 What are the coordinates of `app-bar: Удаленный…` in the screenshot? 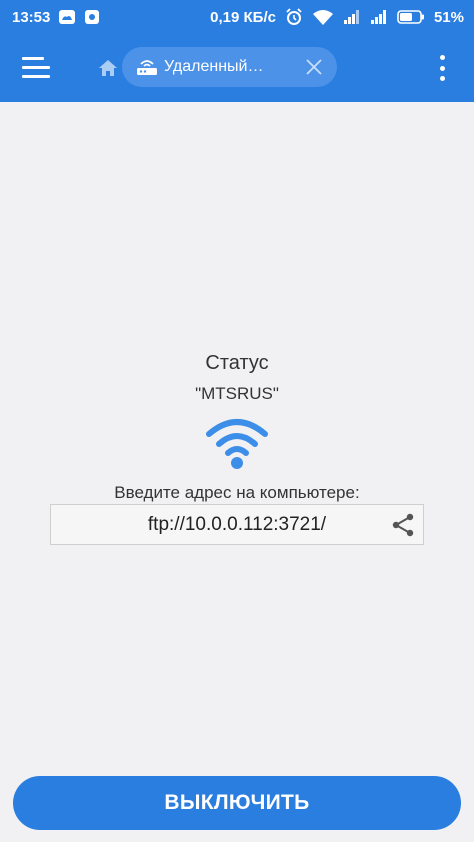 It's located at (237, 68).